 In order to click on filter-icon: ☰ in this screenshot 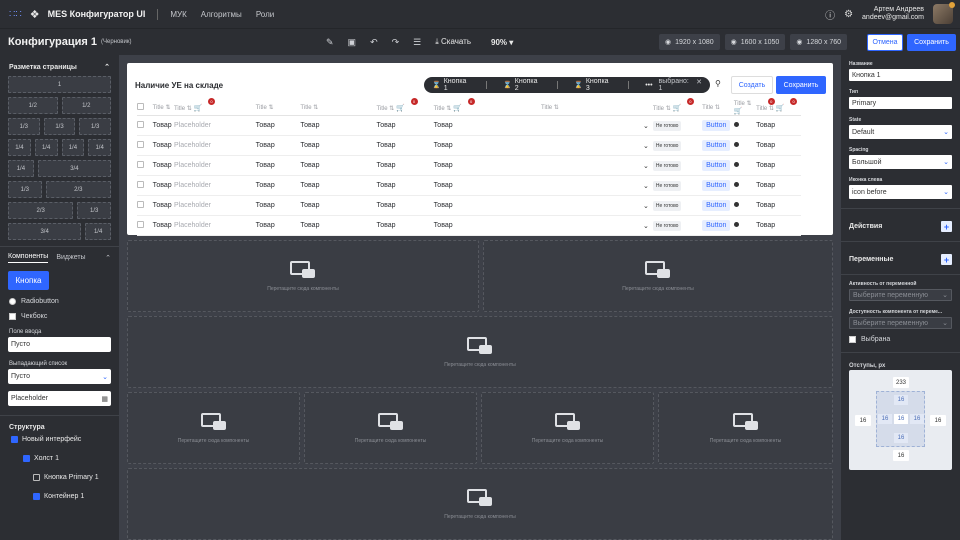, I will do `click(417, 42)`.